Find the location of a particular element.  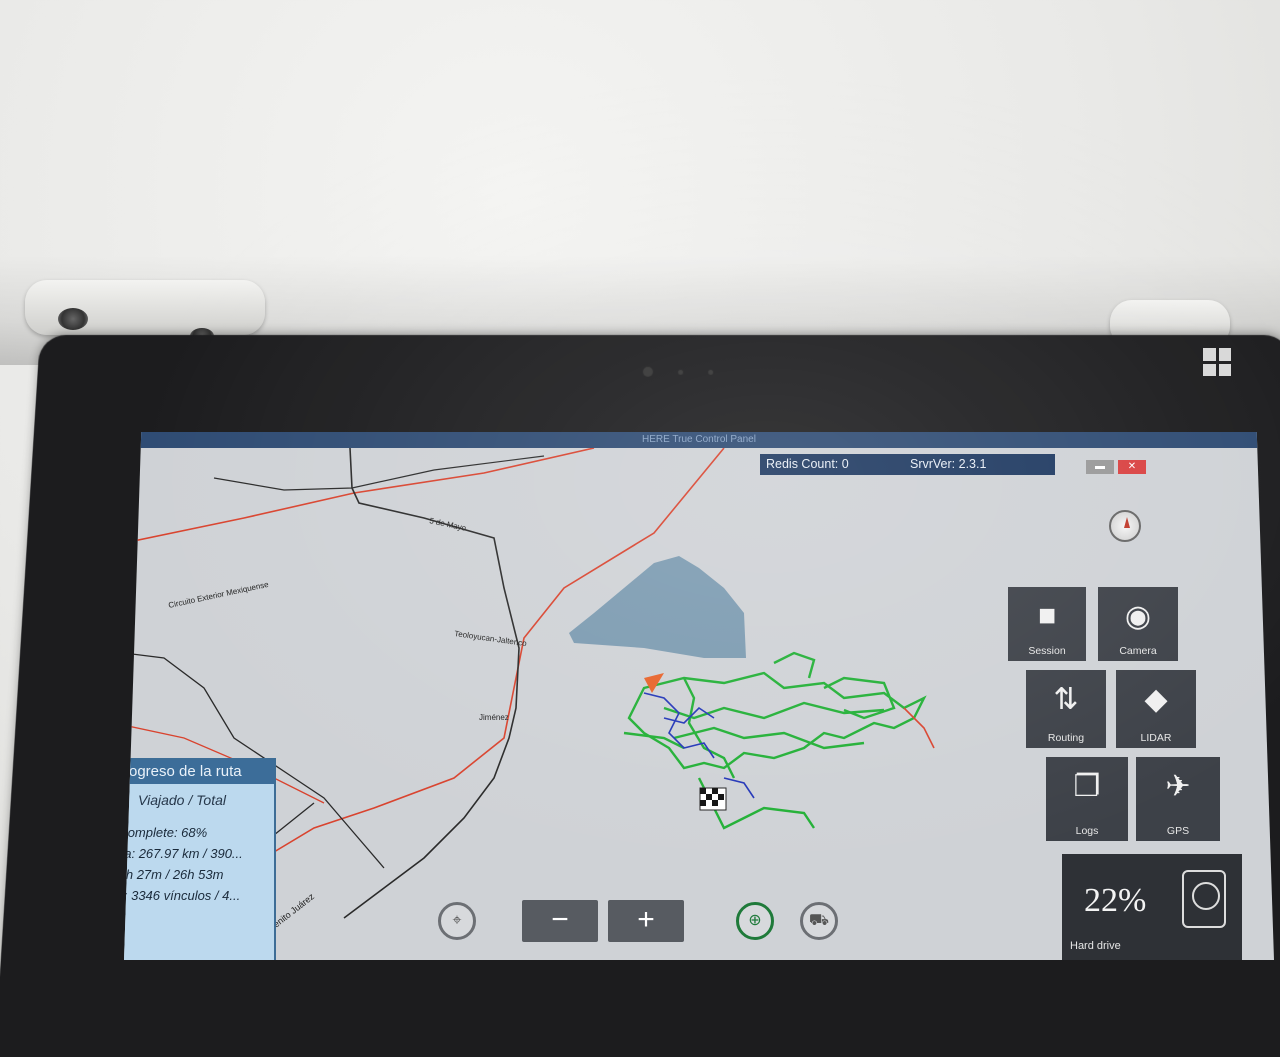

tile-gps: ✈ GPS is located at coordinates (1178, 799).